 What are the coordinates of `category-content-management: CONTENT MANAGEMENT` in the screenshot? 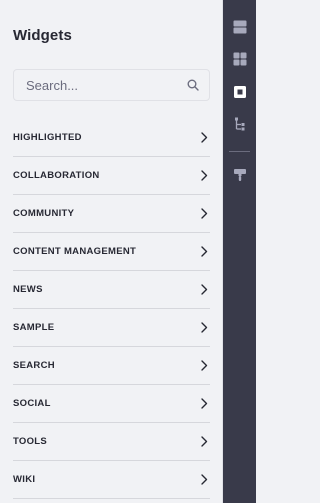 It's located at (111, 252).